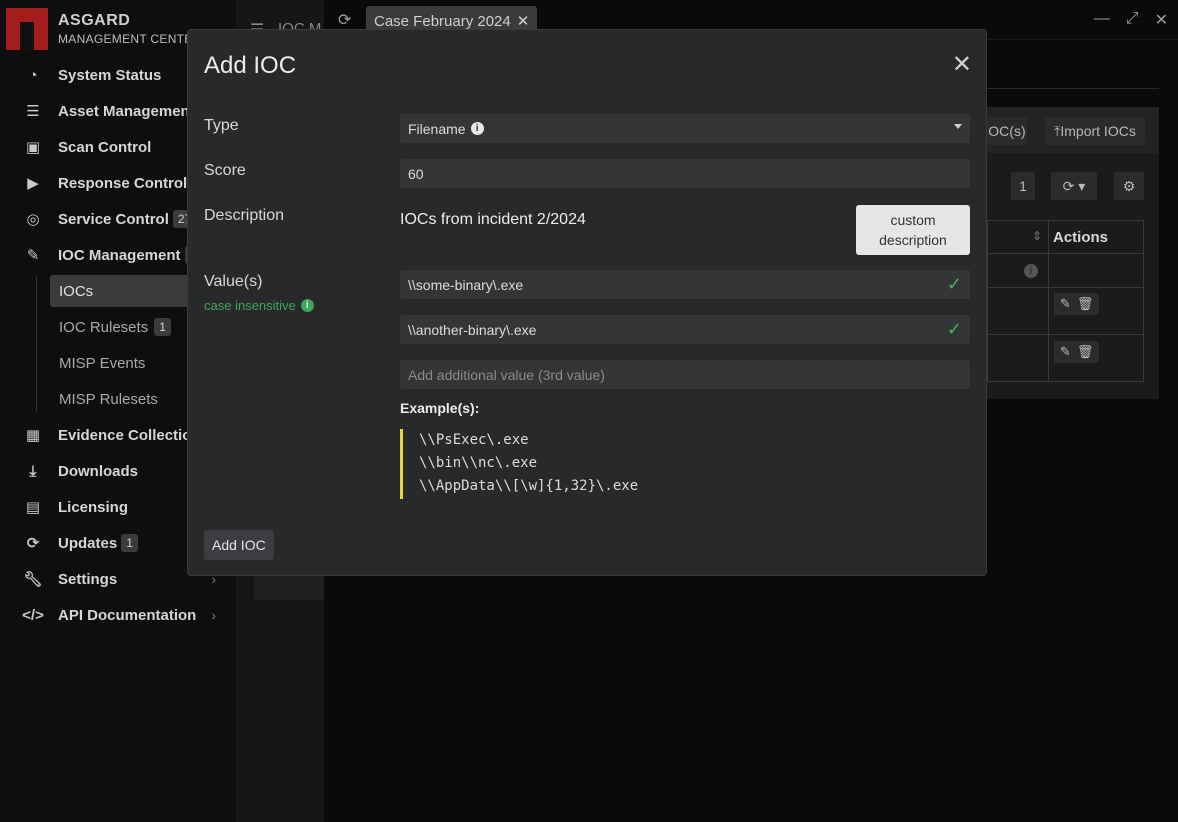  Describe the element at coordinates (685, 284) in the screenshot. I see `value-input-1: \\some-binary\.exe ✓` at that location.